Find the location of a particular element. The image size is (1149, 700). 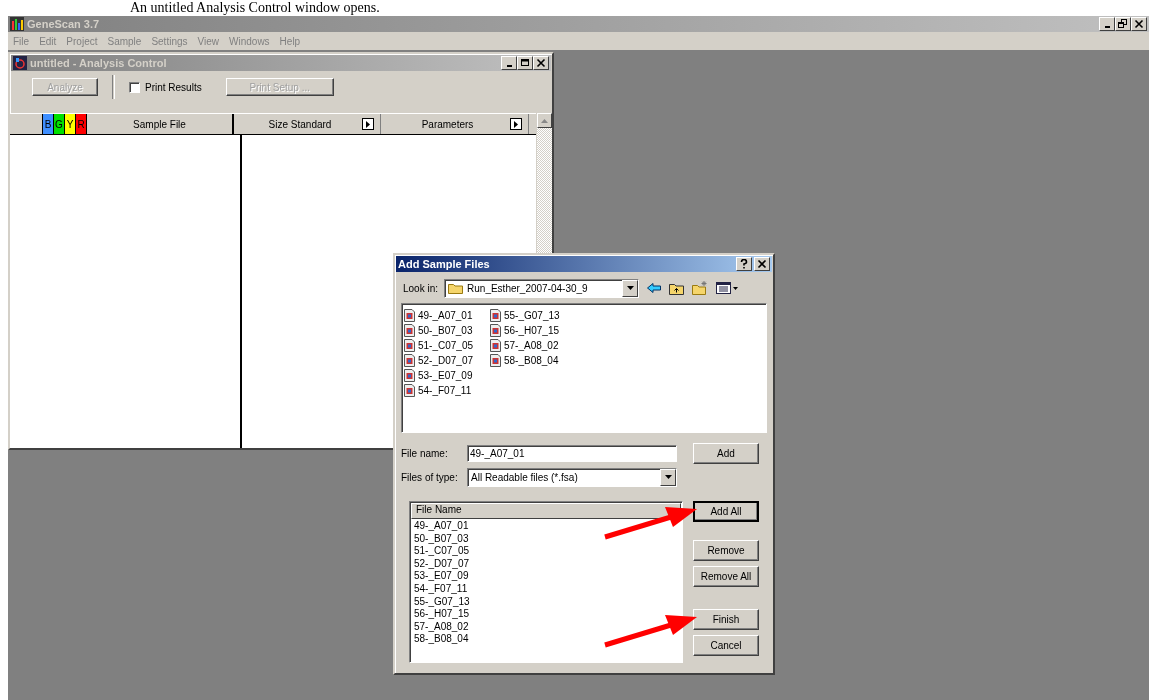

dialog-button: Finish is located at coordinates (726, 619).